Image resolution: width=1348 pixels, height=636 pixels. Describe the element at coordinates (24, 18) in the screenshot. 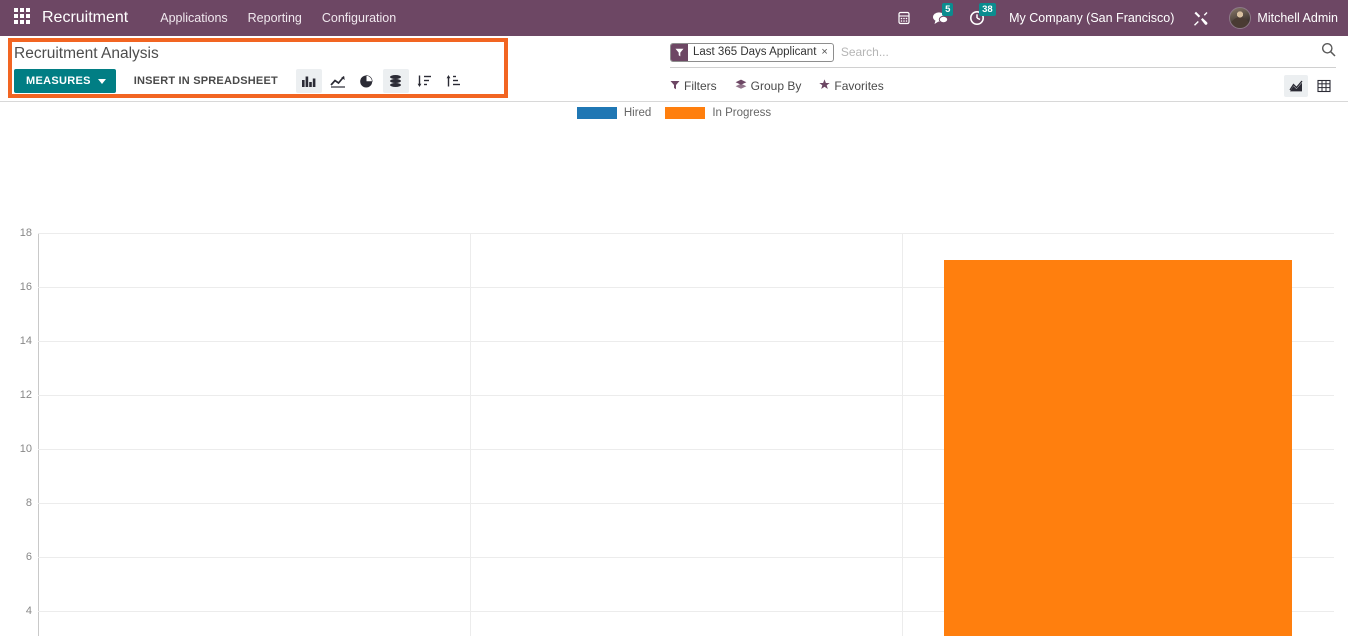

I see `apps-menu-icon` at that location.